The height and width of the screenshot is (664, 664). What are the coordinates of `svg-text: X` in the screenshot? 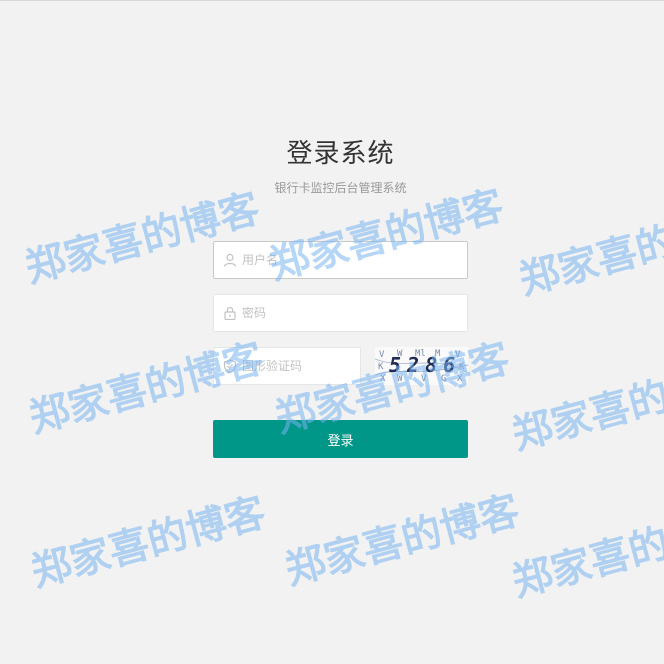 It's located at (383, 379).